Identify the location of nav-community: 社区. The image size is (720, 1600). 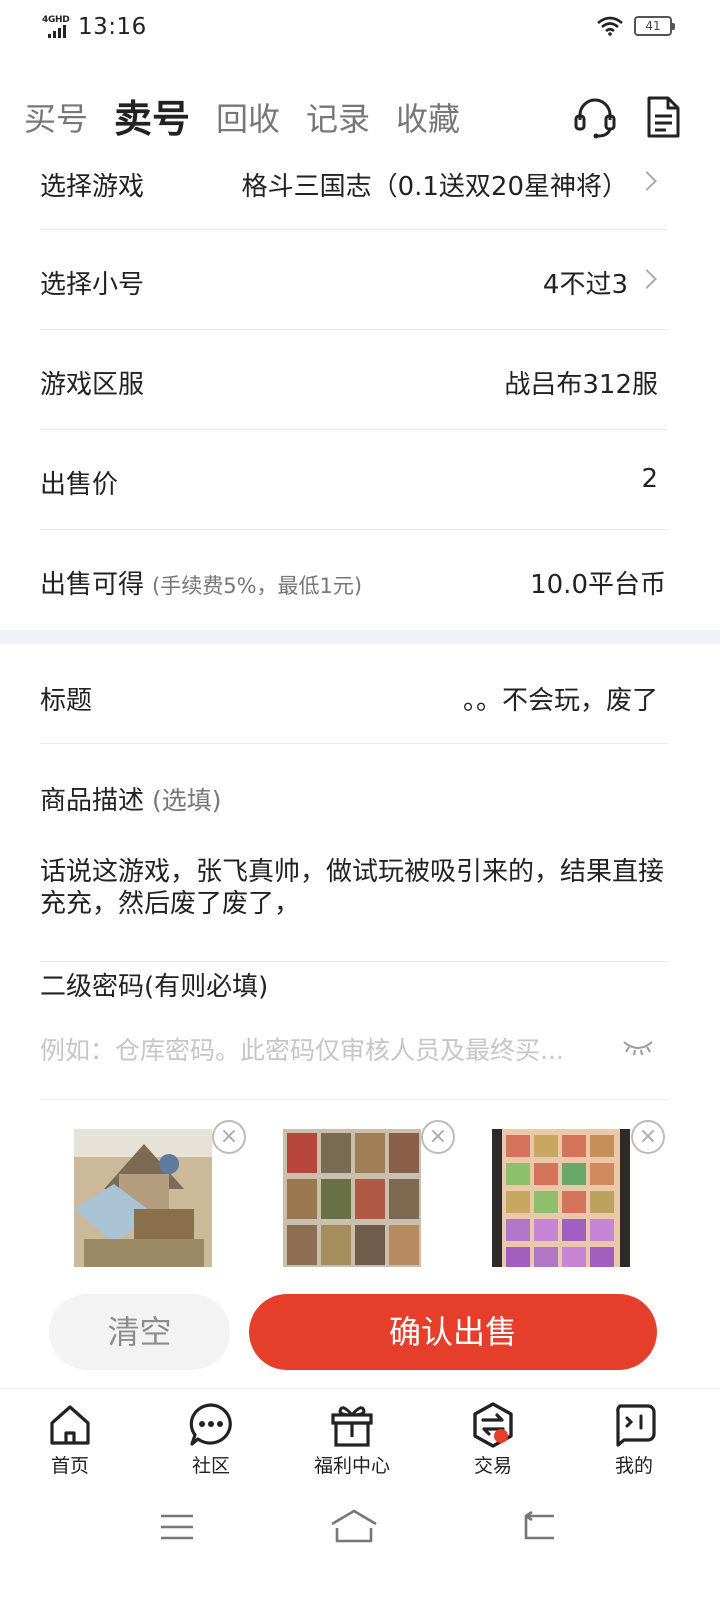
(211, 1439).